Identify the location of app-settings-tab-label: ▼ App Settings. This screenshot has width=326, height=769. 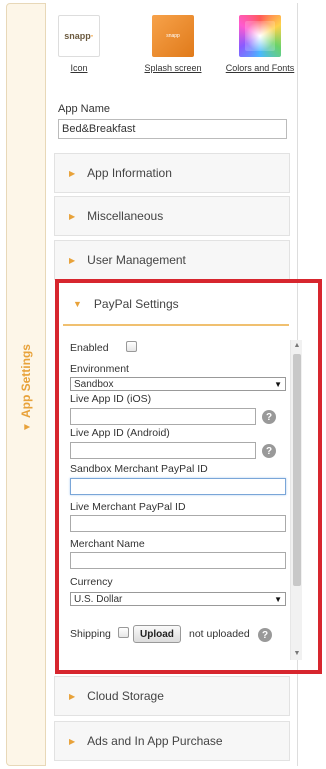
(26, 388).